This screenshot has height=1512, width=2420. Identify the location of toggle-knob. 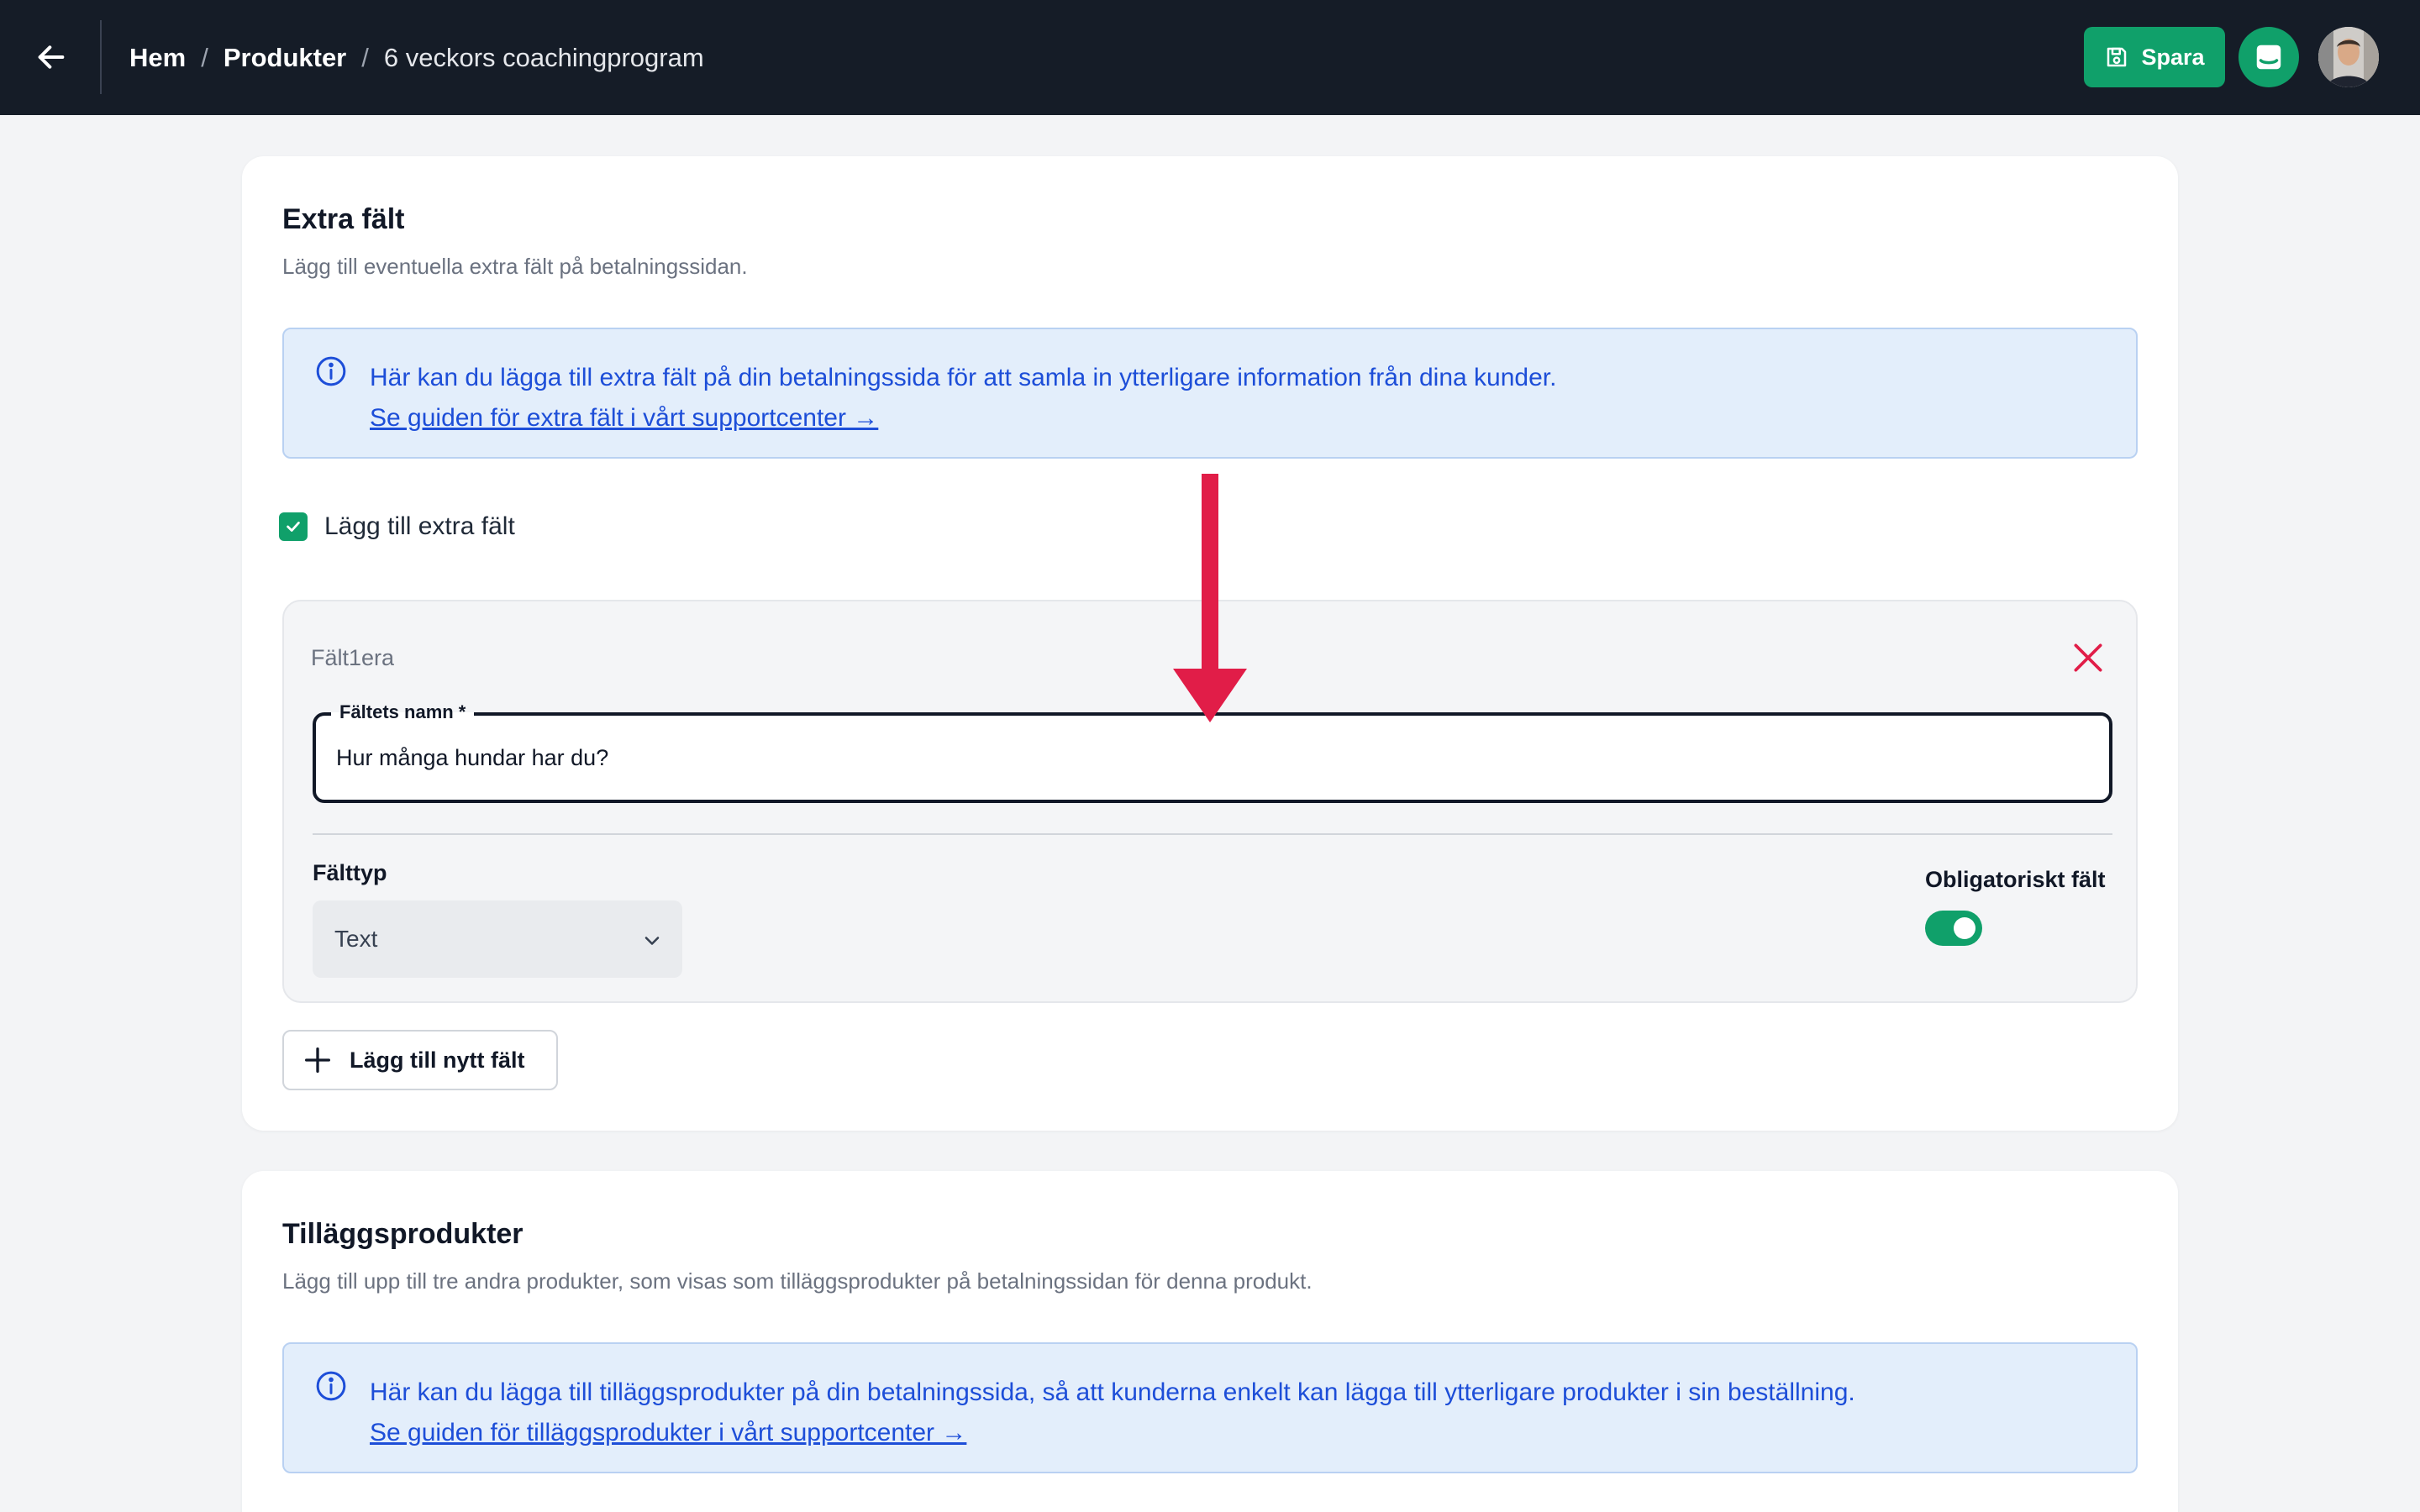
(1965, 928).